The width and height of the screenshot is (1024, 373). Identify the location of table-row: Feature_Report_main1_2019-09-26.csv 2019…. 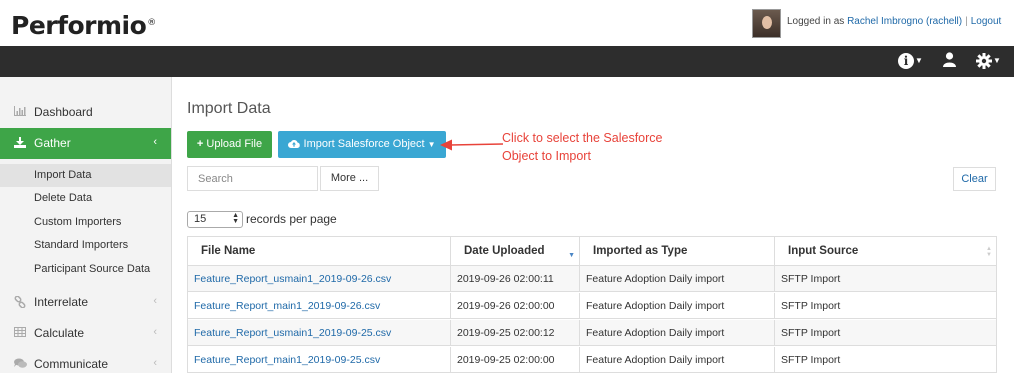
(592, 306).